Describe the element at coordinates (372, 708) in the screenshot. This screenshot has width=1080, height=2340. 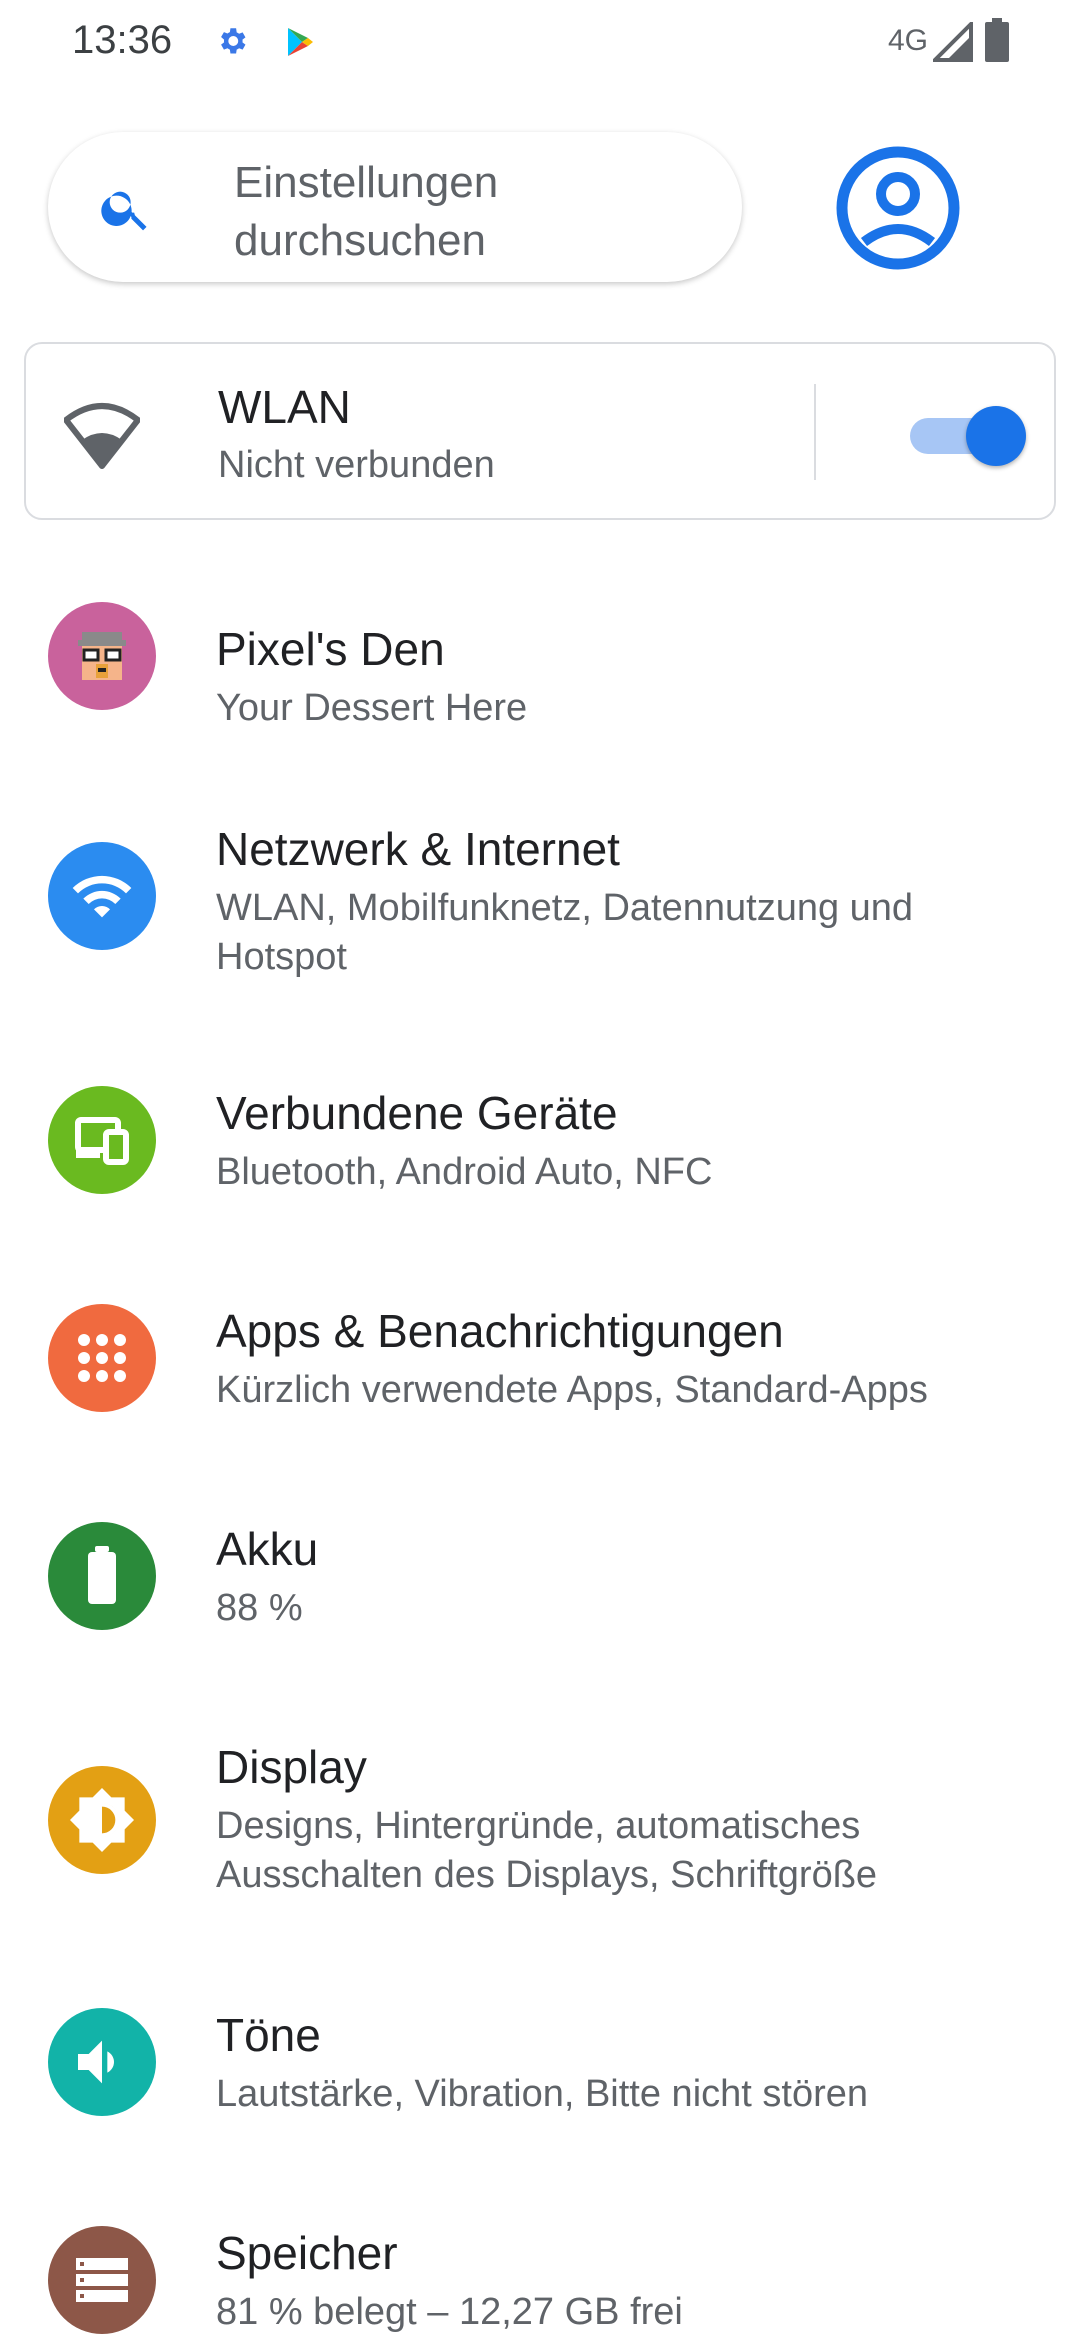
I see `item-subtitle: Your Dessert Here` at that location.